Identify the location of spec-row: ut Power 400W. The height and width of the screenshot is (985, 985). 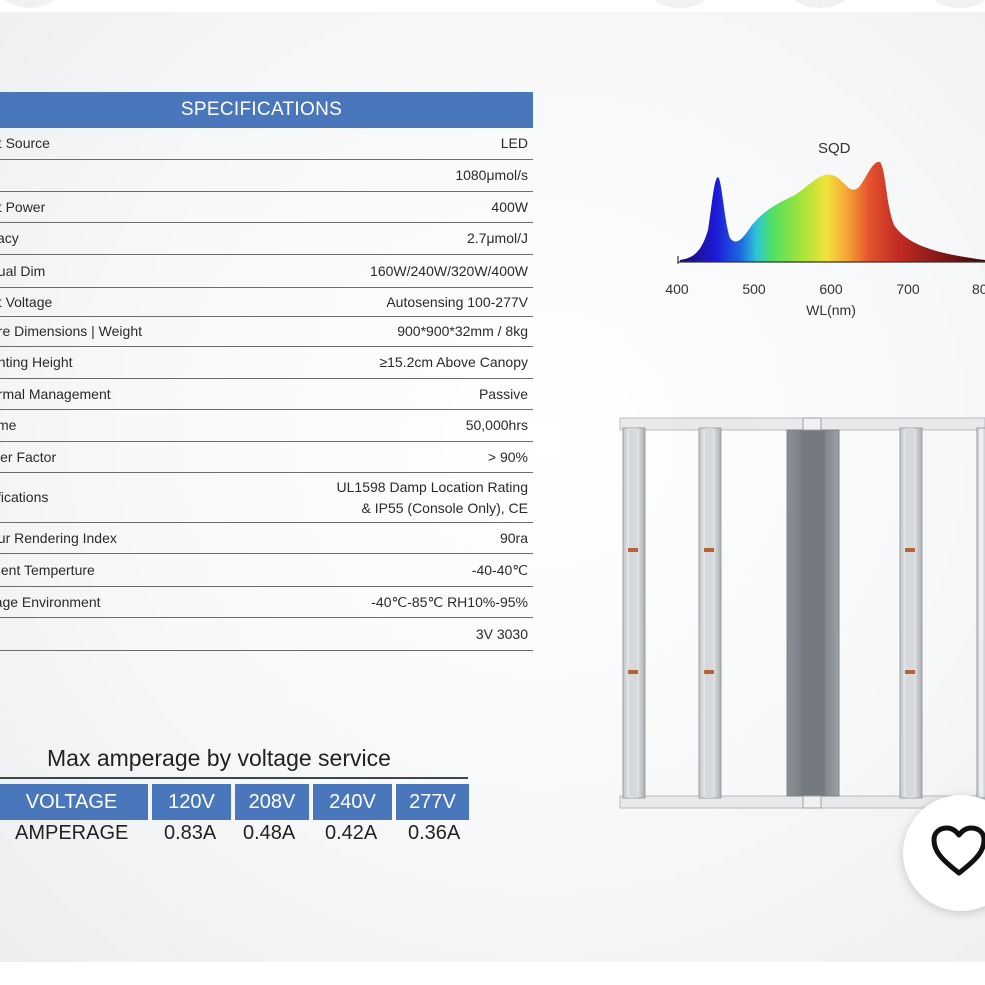
(266, 207).